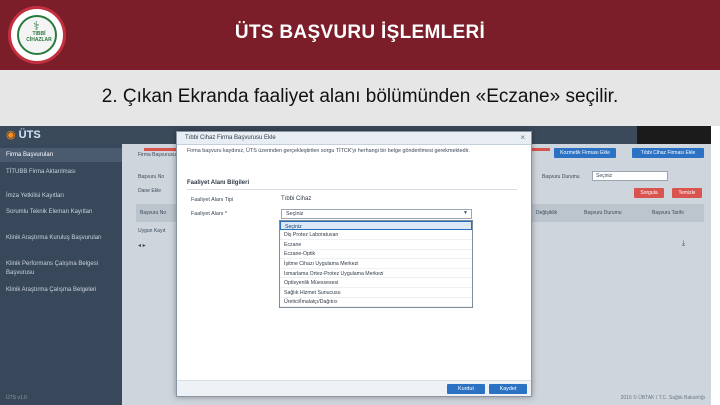 The height and width of the screenshot is (405, 720). What do you see at coordinates (376, 214) in the screenshot?
I see `faaliyet-alani-select: Seçiniz ▼` at bounding box center [376, 214].